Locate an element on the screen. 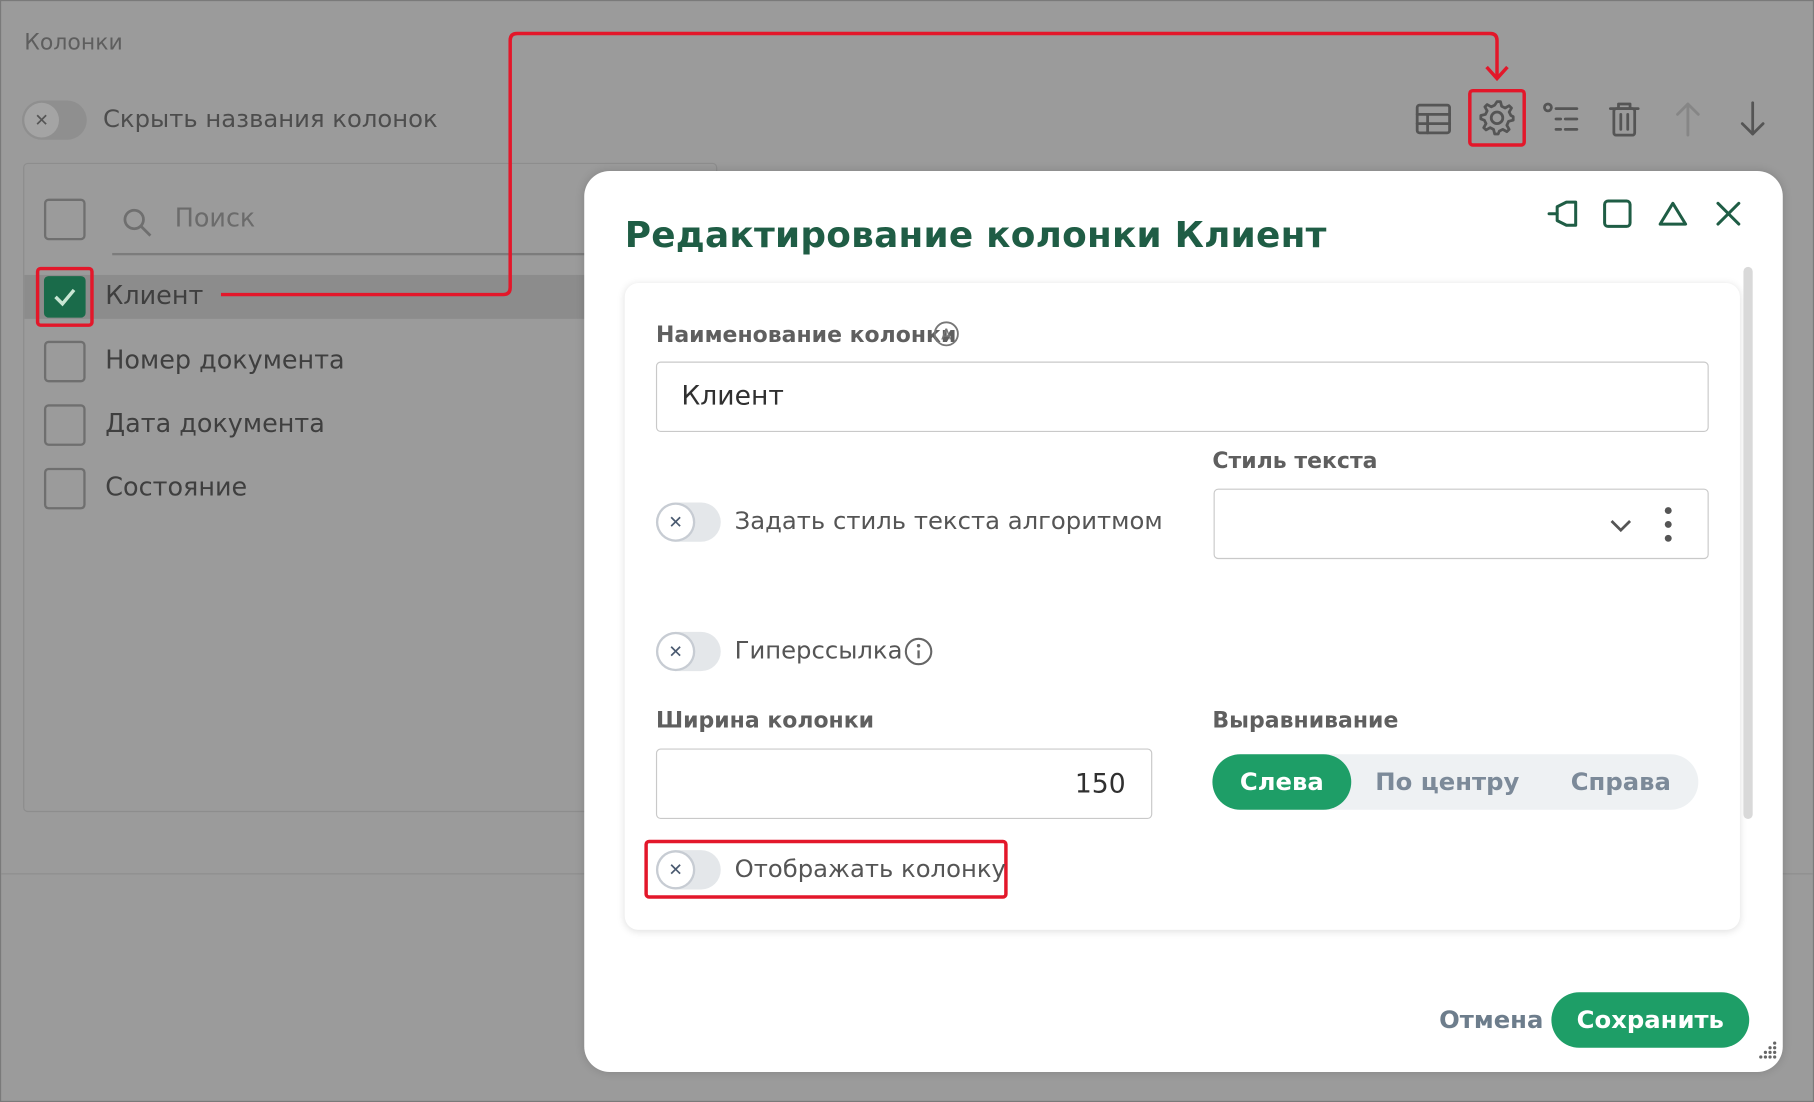 Image resolution: width=1814 pixels, height=1102 pixels. gear-icon is located at coordinates (1497, 117).